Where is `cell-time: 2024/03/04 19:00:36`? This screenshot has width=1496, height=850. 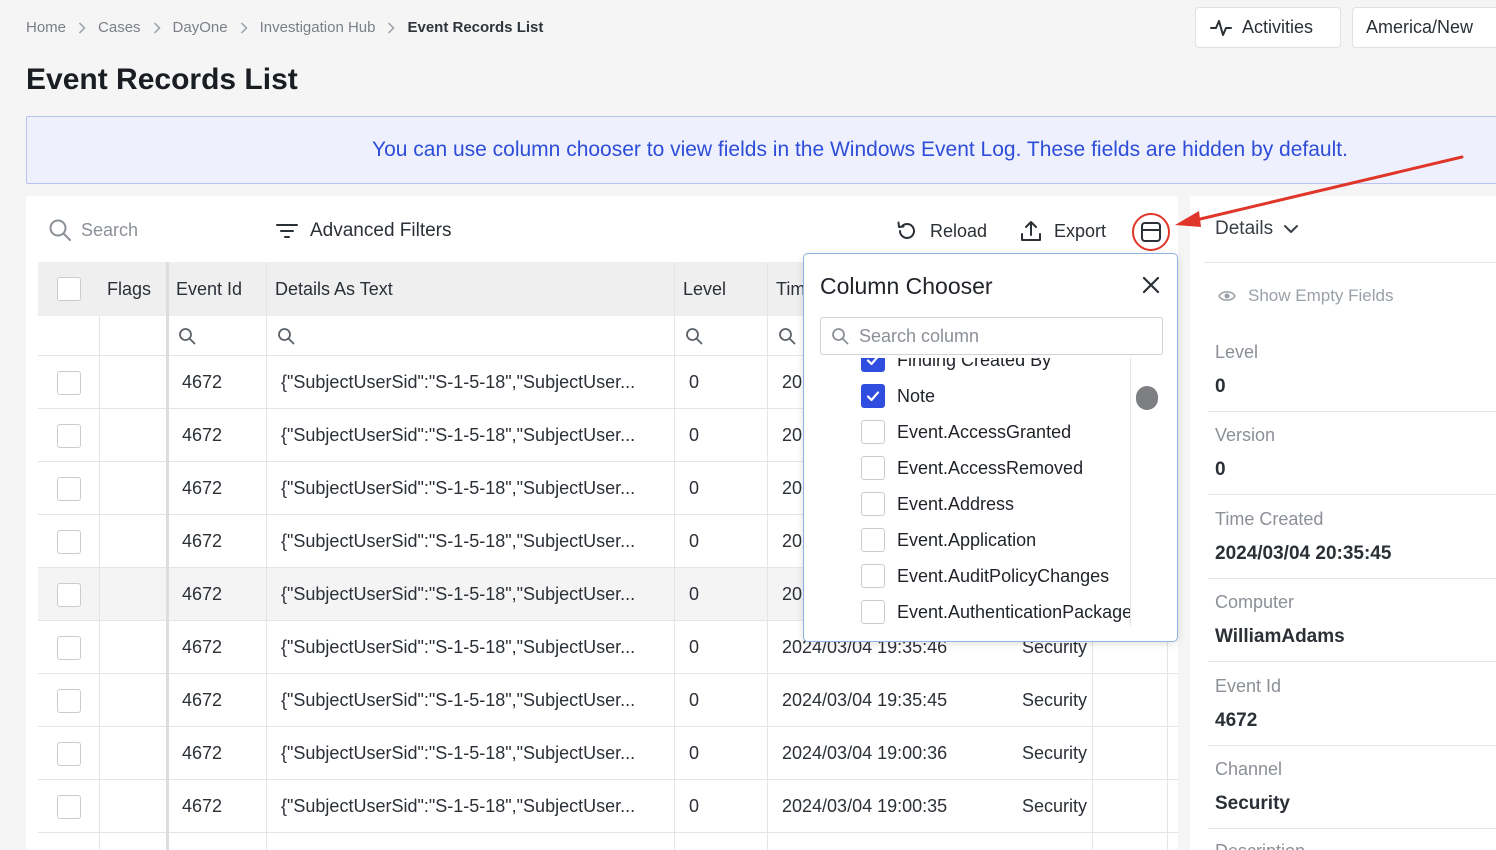
cell-time: 2024/03/04 19:00:36 is located at coordinates (865, 753).